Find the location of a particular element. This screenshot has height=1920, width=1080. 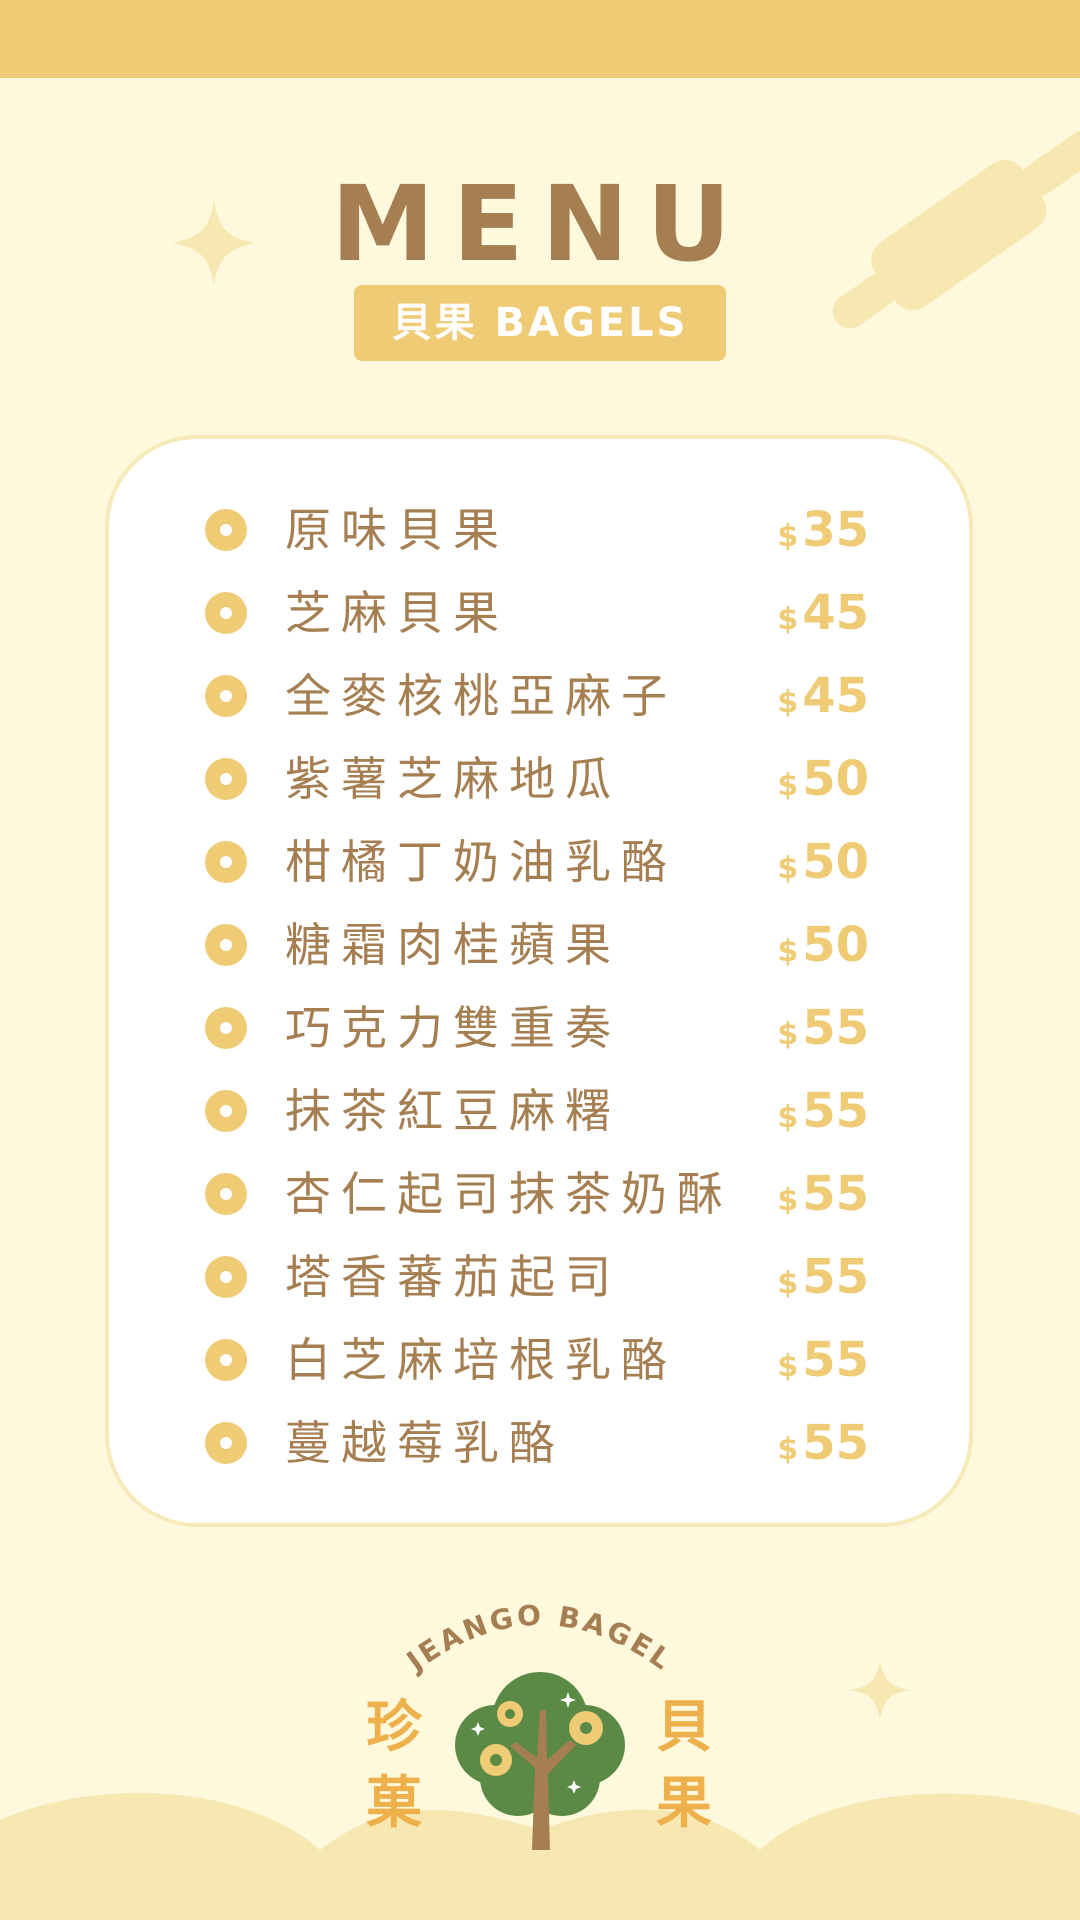

menu-item: 芝麻貝果 $45 is located at coordinates (539, 613).